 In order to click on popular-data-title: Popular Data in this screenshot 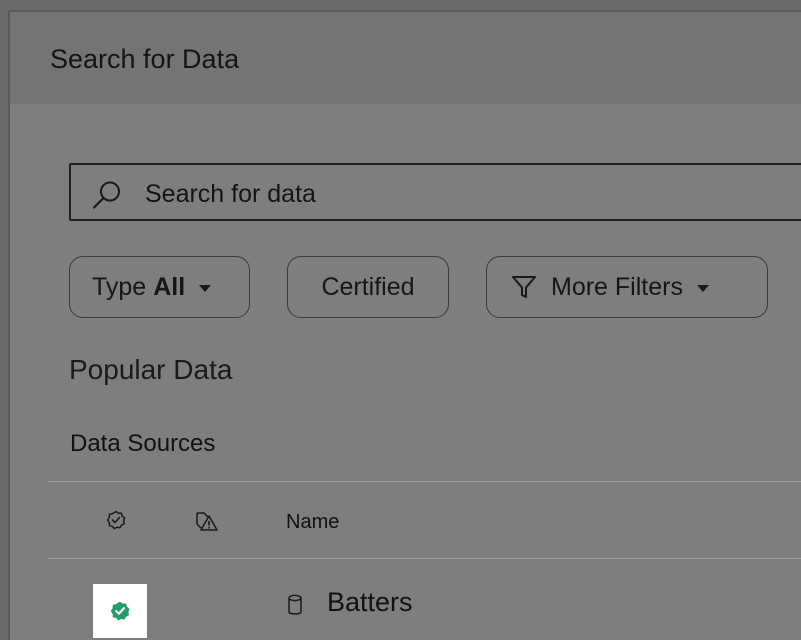, I will do `click(151, 369)`.